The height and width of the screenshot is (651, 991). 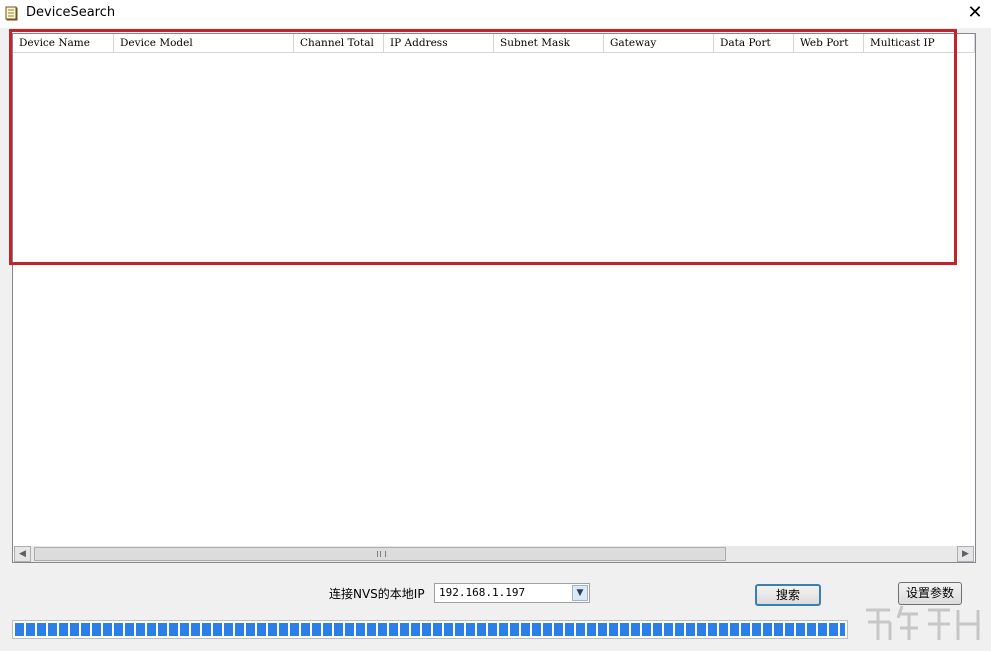 What do you see at coordinates (482, 592) in the screenshot?
I see `local-ip-value: 192.168.1.197` at bounding box center [482, 592].